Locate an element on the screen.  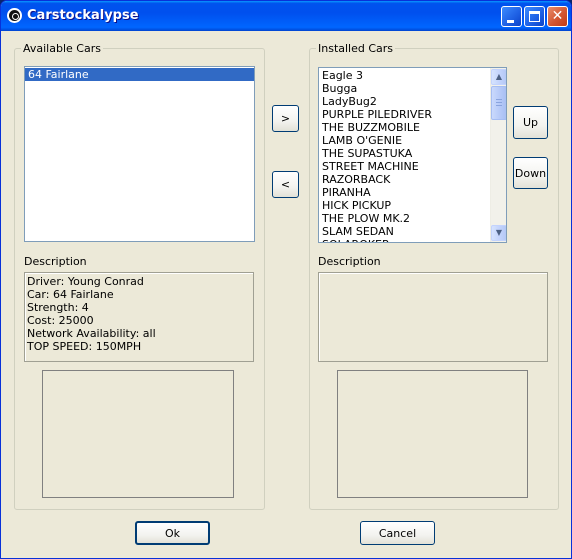
description-line: Cost: 25000 is located at coordinates (60, 320).